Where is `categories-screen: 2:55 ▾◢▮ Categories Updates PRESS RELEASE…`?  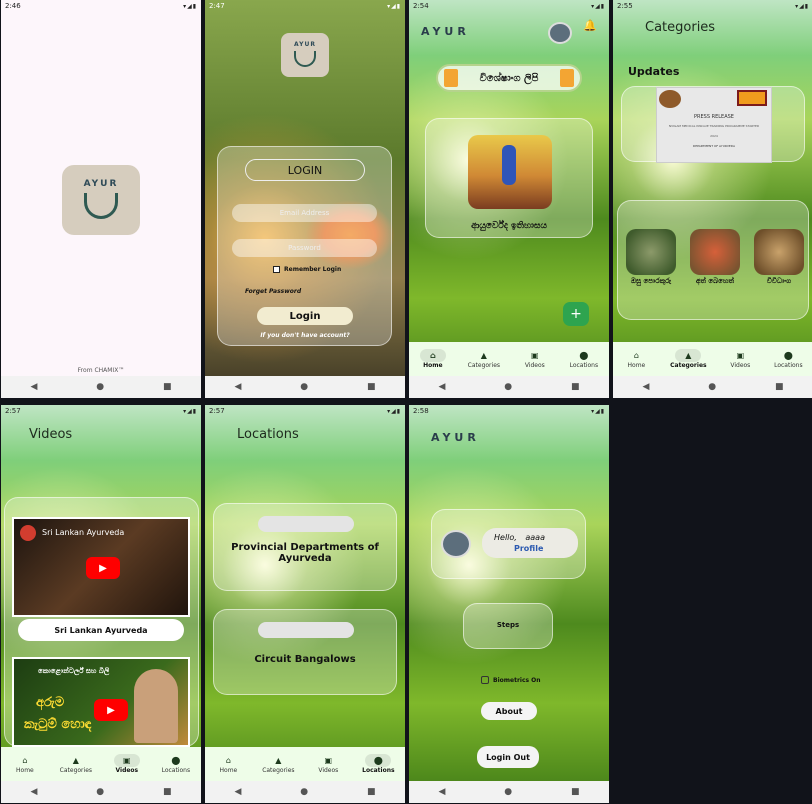 categories-screen: 2:55 ▾◢▮ Categories Updates PRESS RELEASE… is located at coordinates (712, 199).